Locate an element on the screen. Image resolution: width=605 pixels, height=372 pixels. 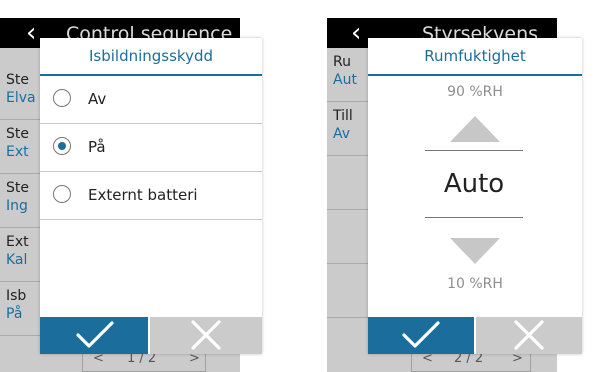
setting-key: Ext is located at coordinates (17, 242).